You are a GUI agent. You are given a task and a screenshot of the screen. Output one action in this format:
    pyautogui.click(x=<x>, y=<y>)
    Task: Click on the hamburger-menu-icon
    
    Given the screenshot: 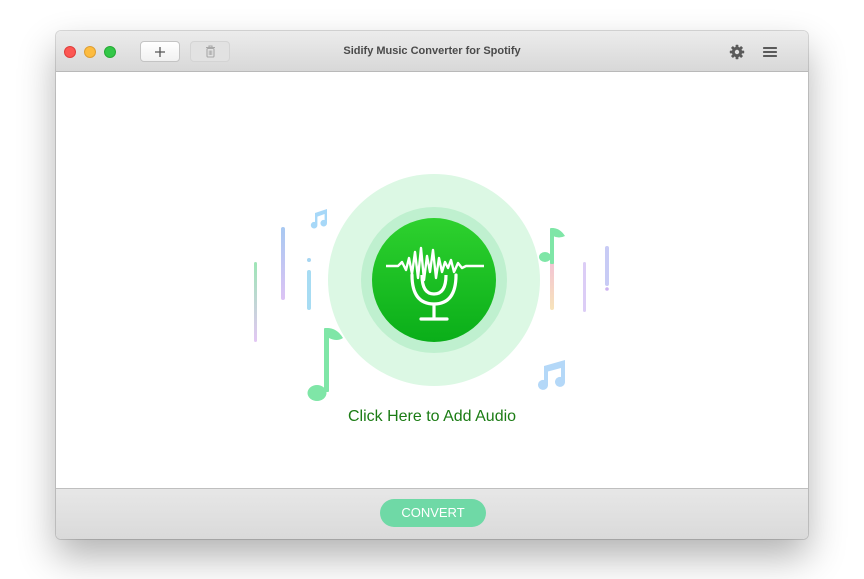 What is the action you would take?
    pyautogui.click(x=770, y=52)
    